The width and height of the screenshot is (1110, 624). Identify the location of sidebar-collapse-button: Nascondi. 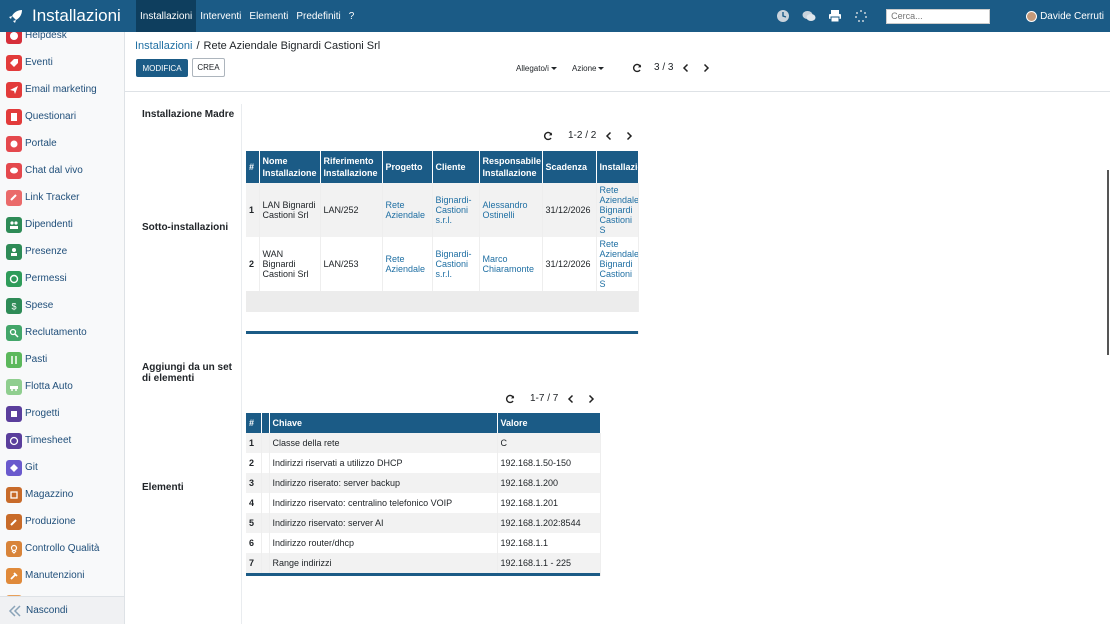
(62, 610).